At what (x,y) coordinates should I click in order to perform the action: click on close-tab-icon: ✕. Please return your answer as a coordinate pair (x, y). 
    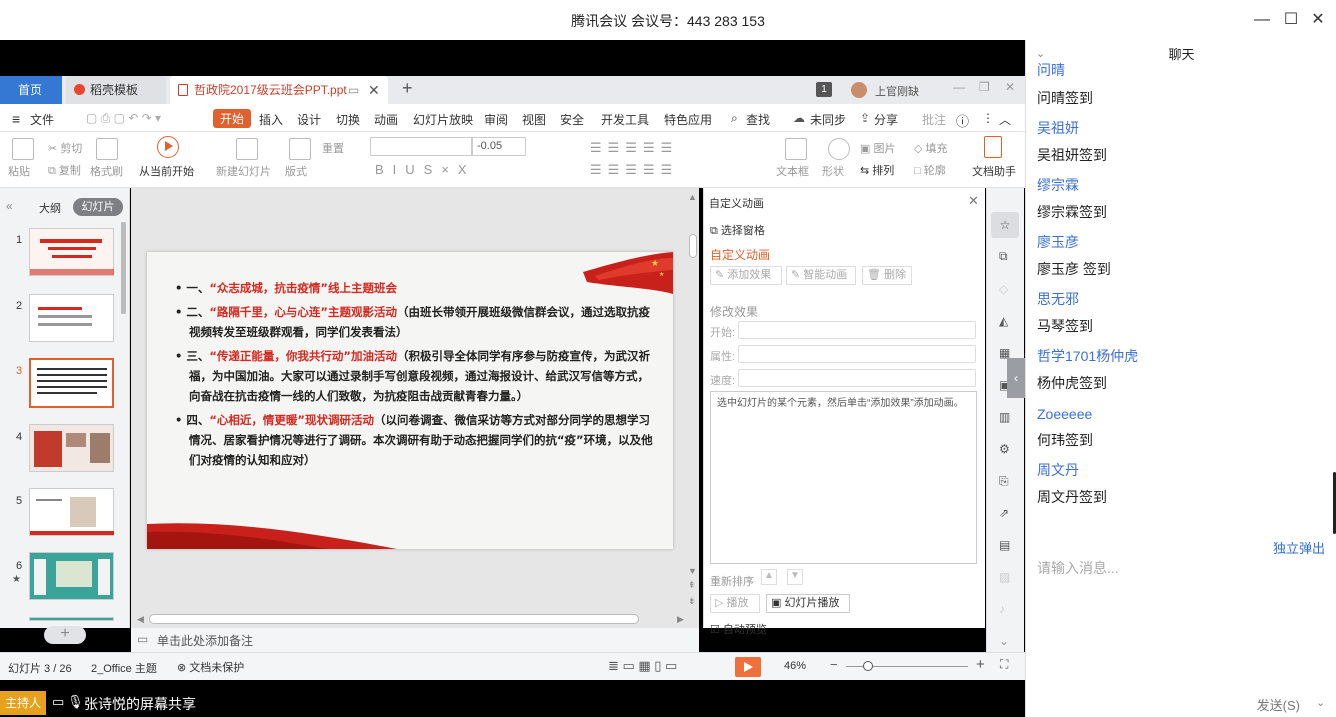
    Looking at the image, I should click on (374, 90).